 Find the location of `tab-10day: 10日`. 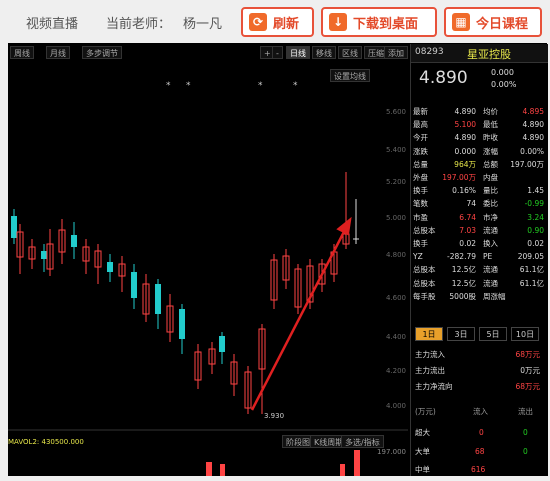

tab-10day: 10日 is located at coordinates (525, 334).